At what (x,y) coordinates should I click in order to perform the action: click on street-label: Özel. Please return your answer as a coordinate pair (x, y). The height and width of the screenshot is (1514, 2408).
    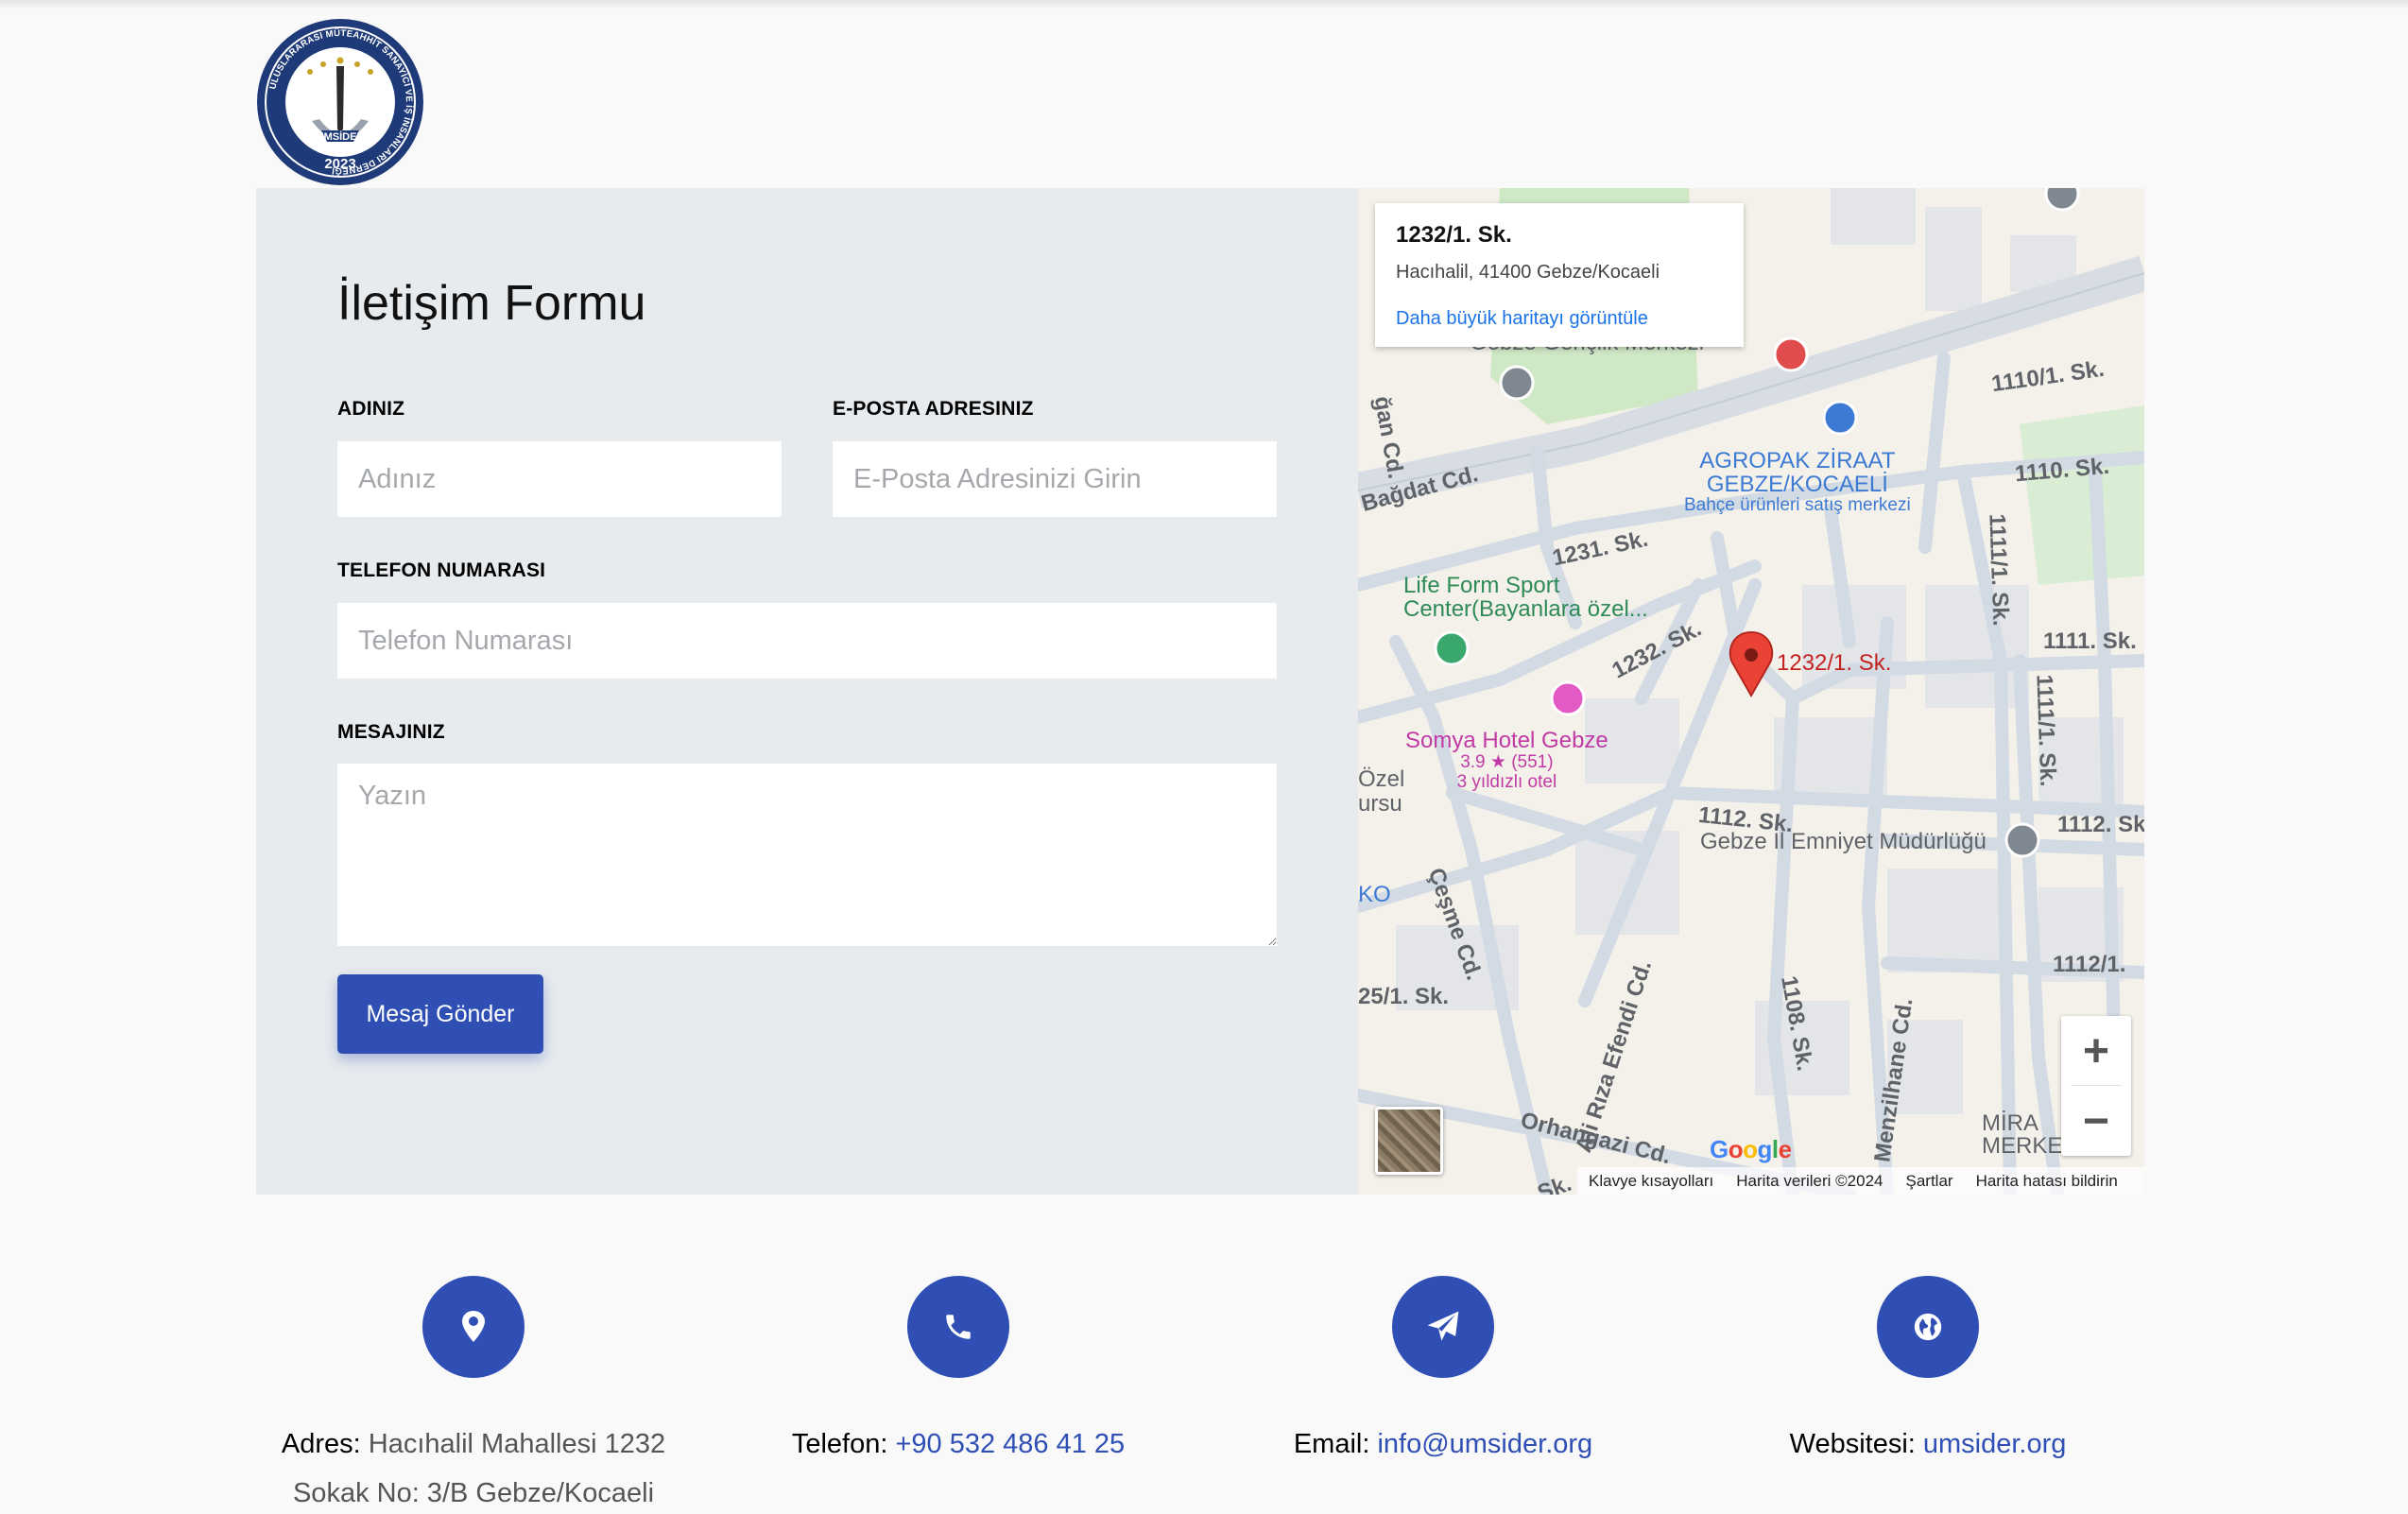
    Looking at the image, I should click on (1382, 779).